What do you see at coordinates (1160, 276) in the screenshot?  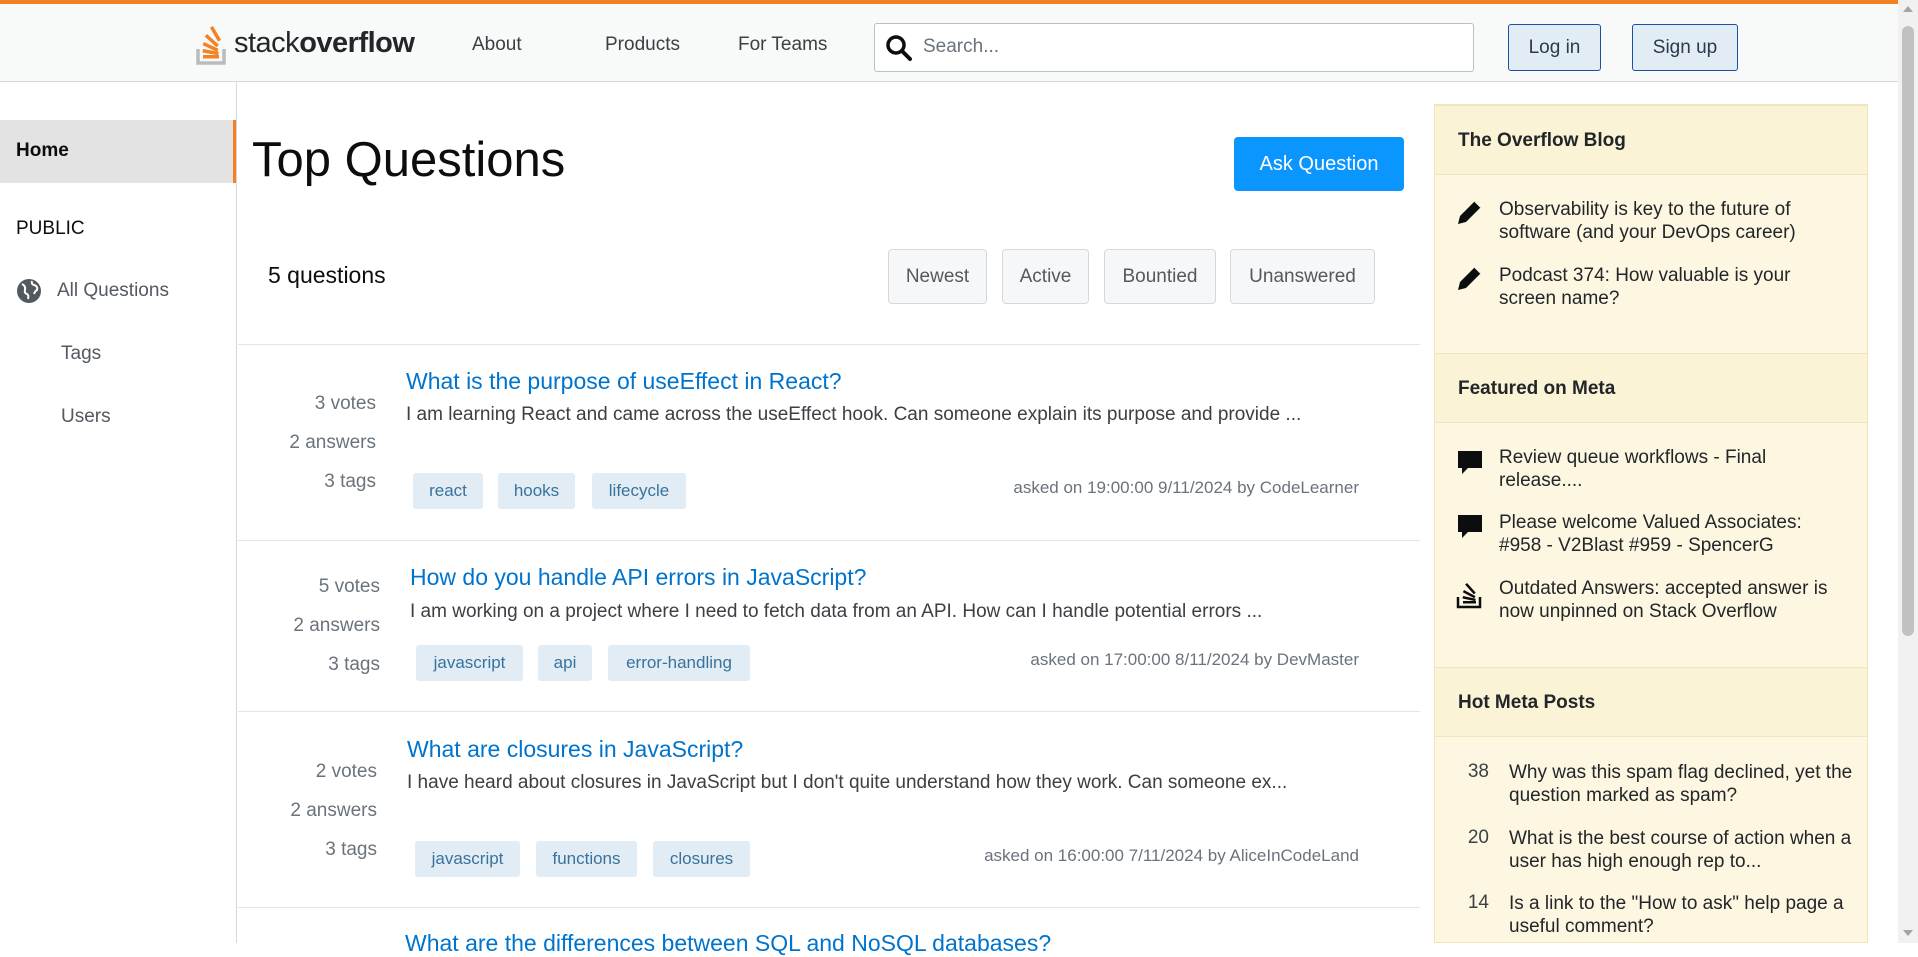 I see `filter-bountied: Bountied` at bounding box center [1160, 276].